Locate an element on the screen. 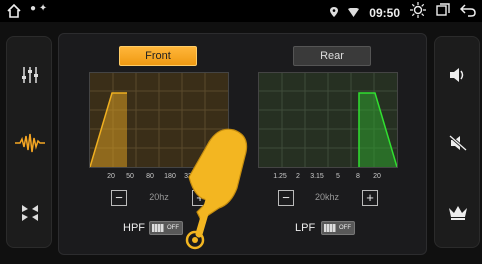  lpf-increase-button: + is located at coordinates (370, 198).